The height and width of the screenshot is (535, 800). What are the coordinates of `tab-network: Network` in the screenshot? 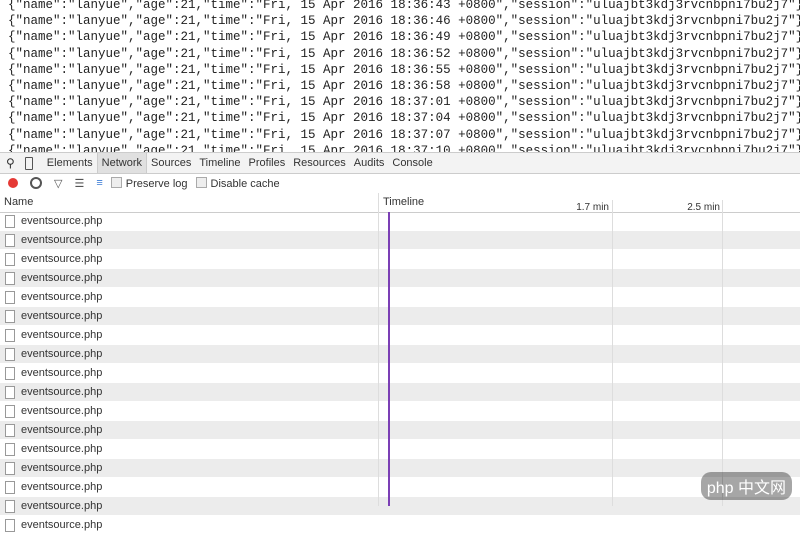 It's located at (121, 163).